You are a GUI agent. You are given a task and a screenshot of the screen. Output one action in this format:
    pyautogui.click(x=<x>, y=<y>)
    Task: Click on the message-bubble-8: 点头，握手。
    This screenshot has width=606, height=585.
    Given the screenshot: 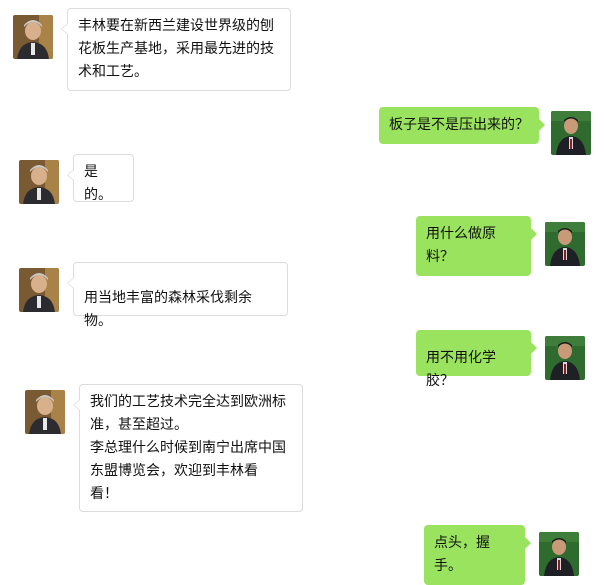 What is the action you would take?
    pyautogui.click(x=477, y=555)
    